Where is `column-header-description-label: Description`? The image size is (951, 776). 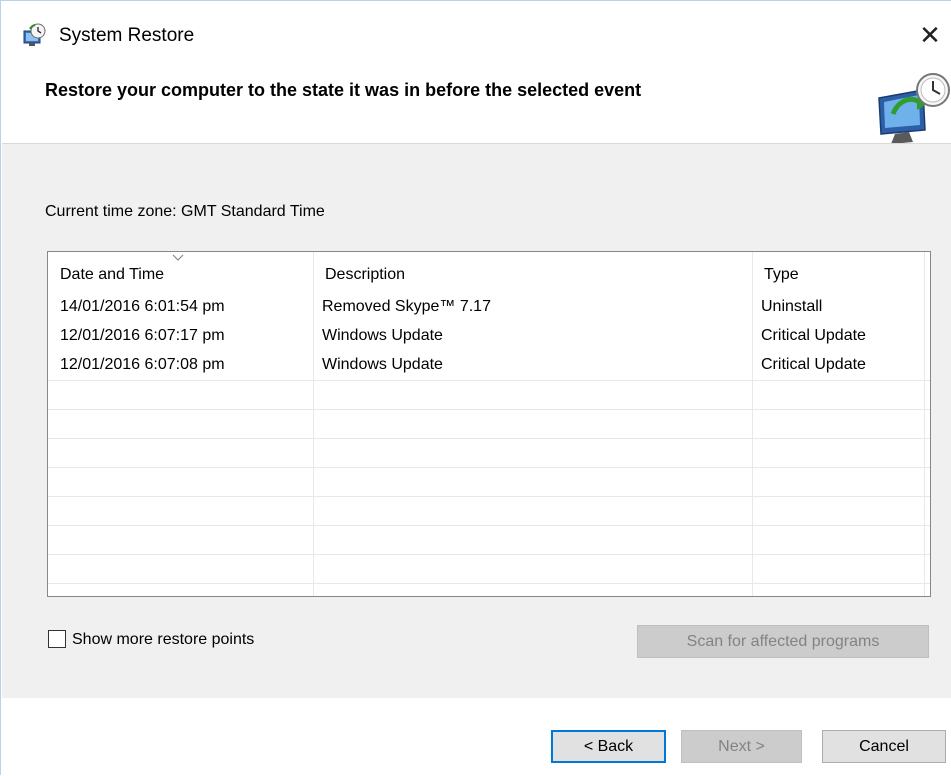 column-header-description-label: Description is located at coordinates (365, 274).